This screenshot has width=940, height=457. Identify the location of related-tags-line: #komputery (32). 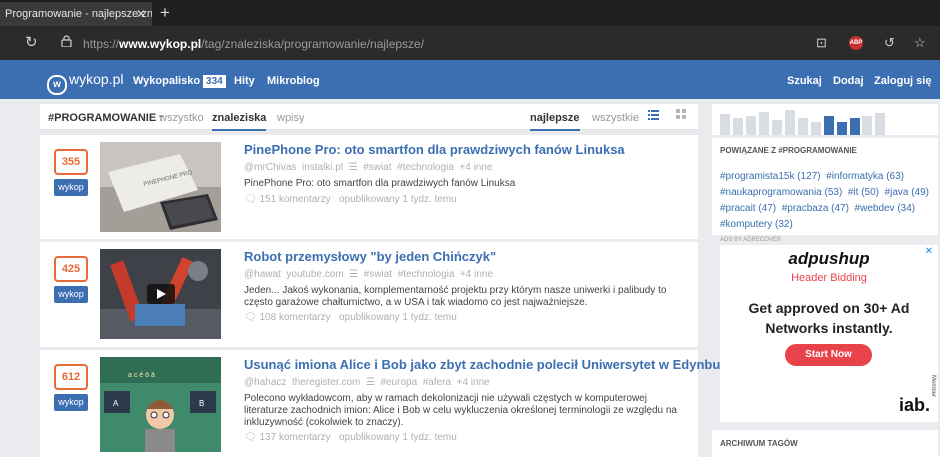
(756, 224).